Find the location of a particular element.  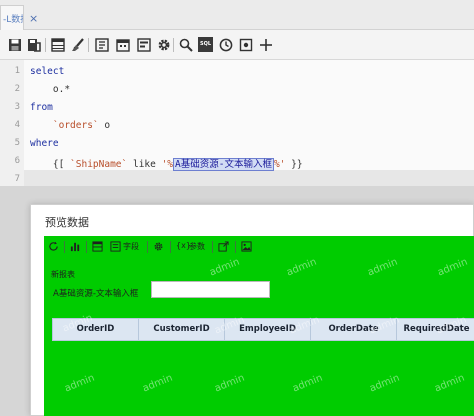

line-number: 4 is located at coordinates (17, 125).